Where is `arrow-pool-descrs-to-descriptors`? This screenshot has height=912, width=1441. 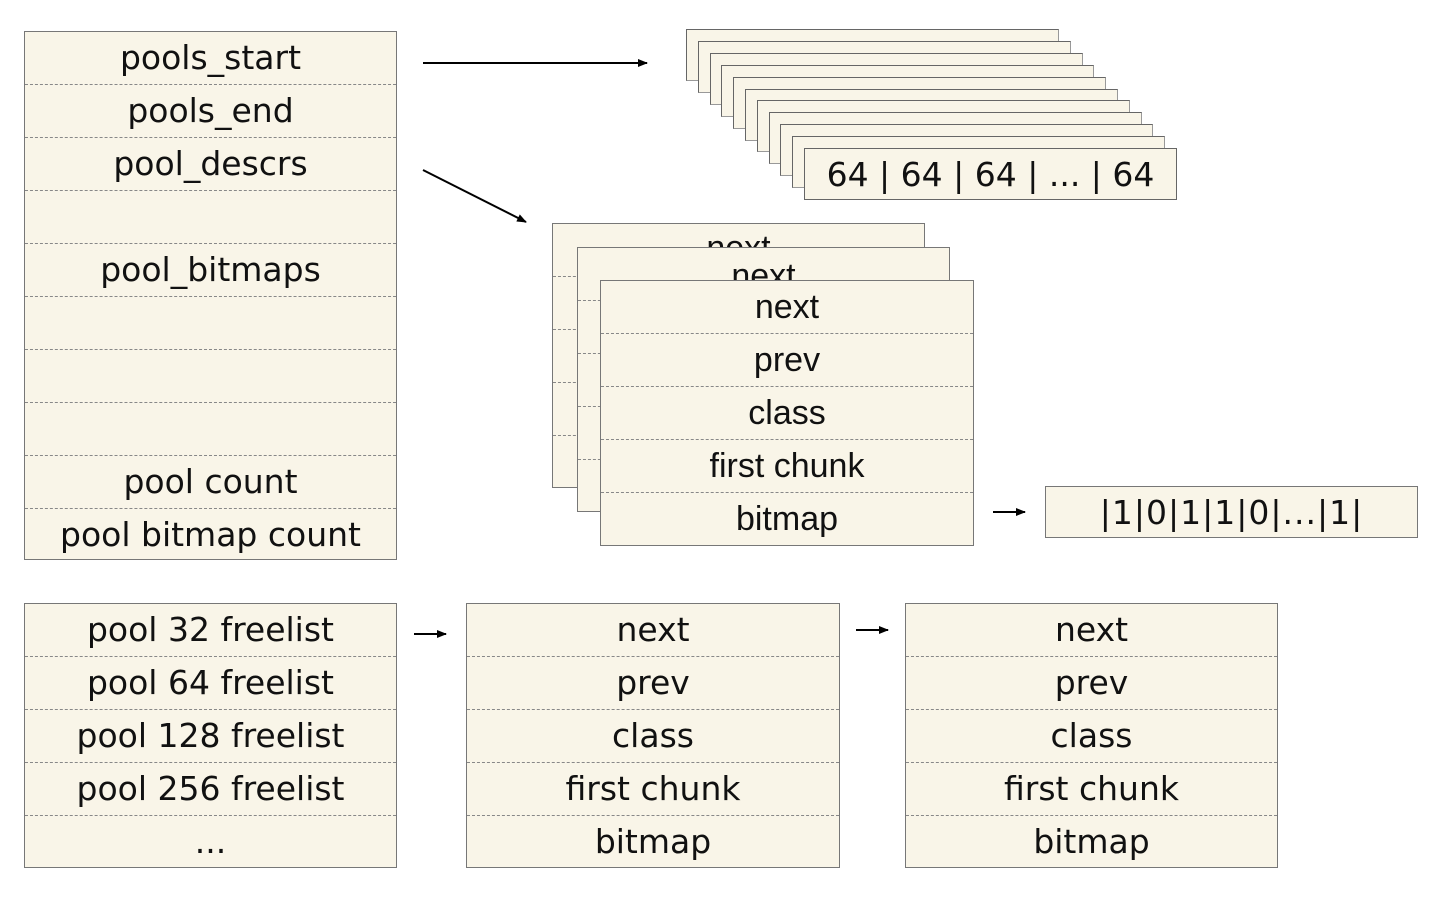
arrow-pool-descrs-to-descriptors is located at coordinates (474, 196).